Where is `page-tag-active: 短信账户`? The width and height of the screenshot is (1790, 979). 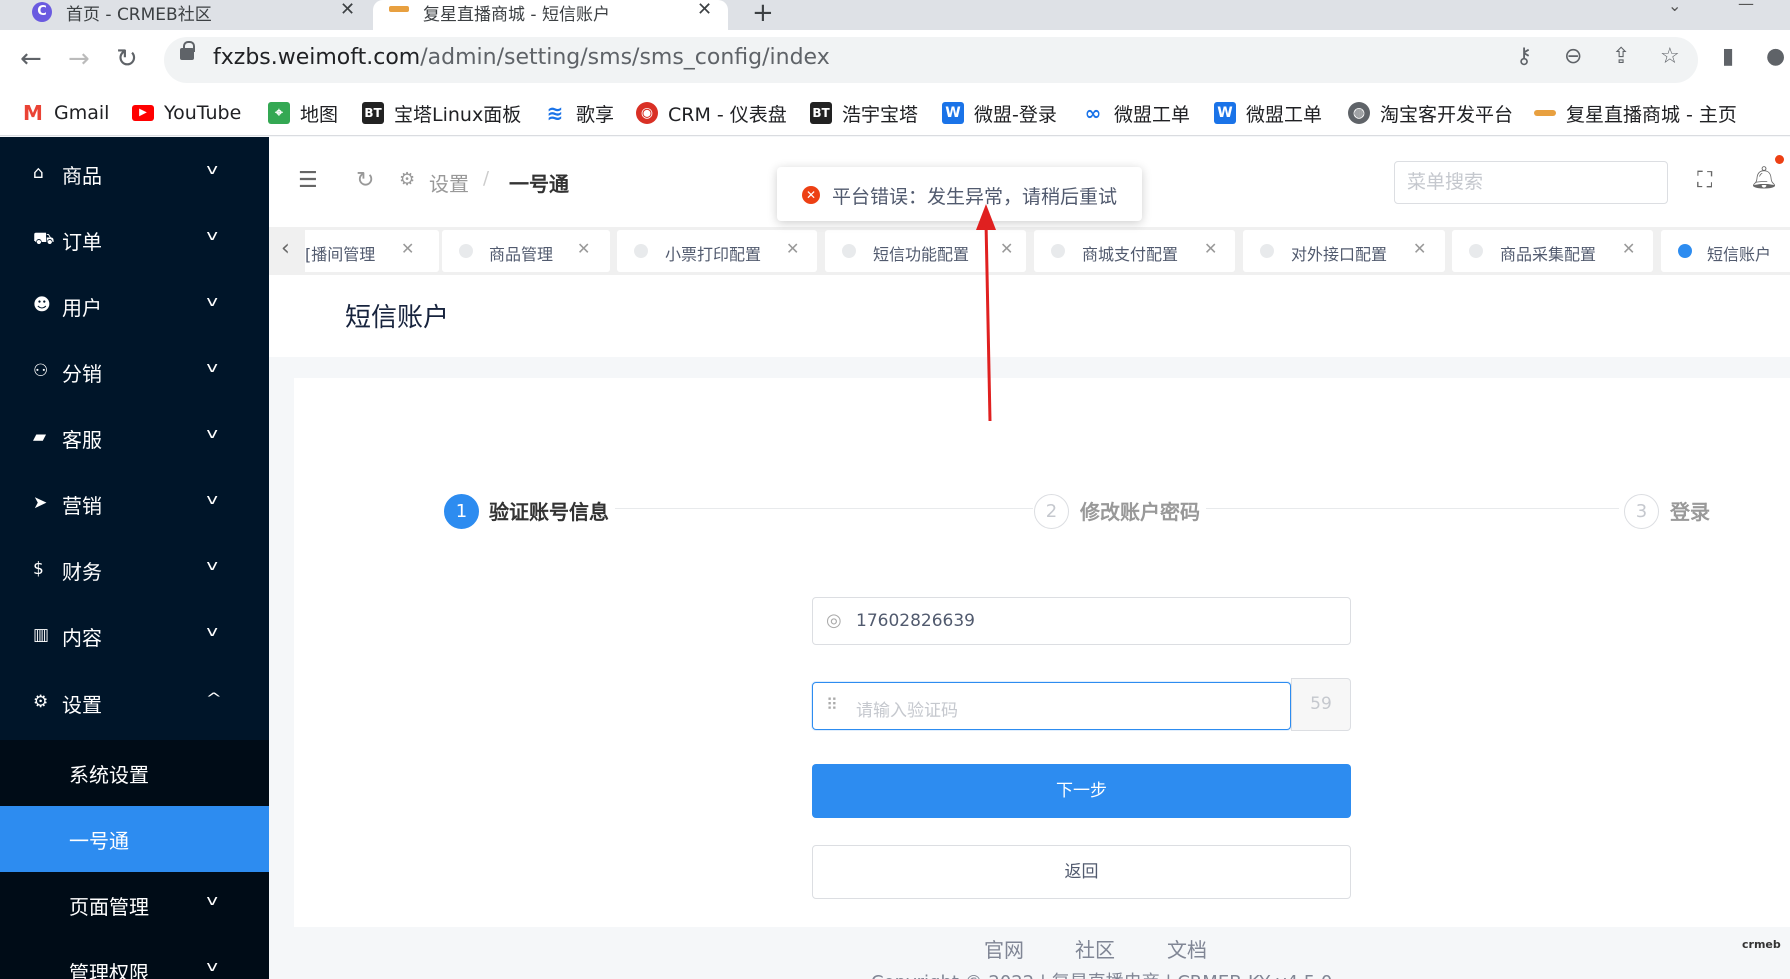
page-tag-active: 短信账户 is located at coordinates (1725, 251).